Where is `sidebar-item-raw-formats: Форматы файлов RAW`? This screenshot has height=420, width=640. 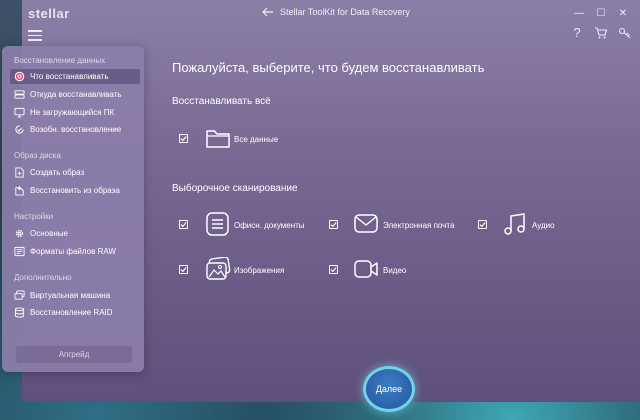
sidebar-item-raw-formats: Форматы файлов RAW is located at coordinates (75, 251).